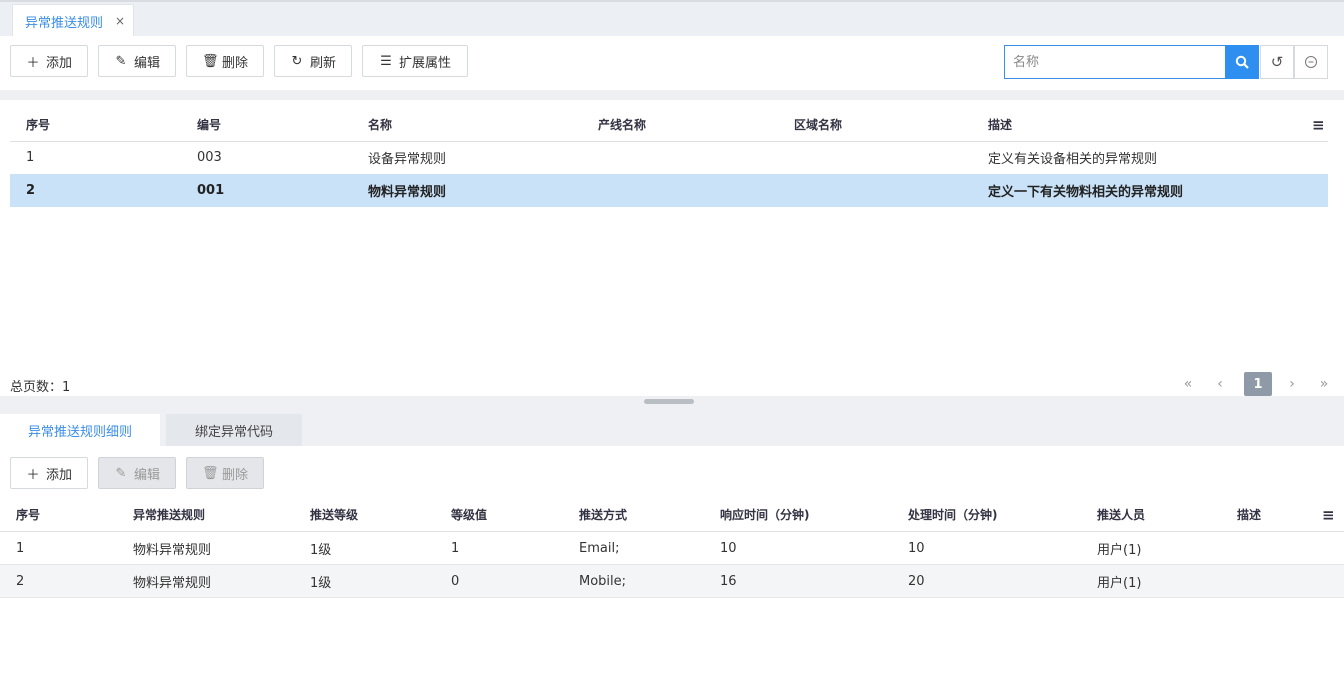  I want to click on detail-delete-label: 删除, so click(234, 475).